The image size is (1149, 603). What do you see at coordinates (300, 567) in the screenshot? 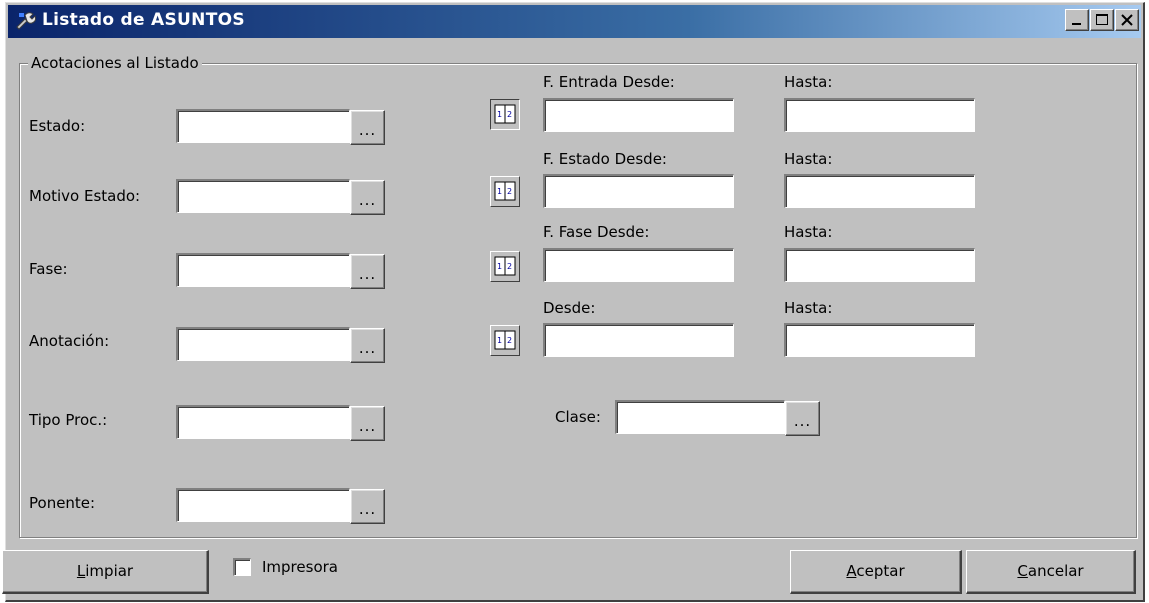
I see `impresora-label: Impresora` at bounding box center [300, 567].